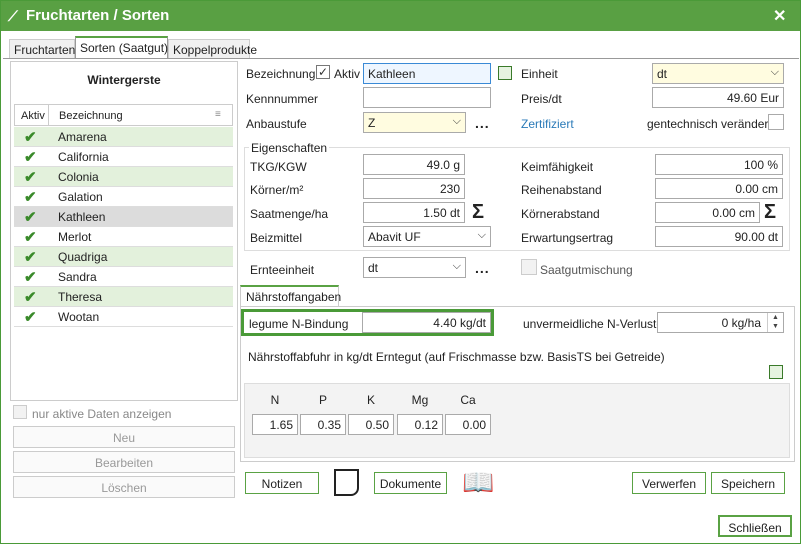 The height and width of the screenshot is (544, 801). What do you see at coordinates (123, 297) in the screenshot?
I see `list-item: ✔ Theresa` at bounding box center [123, 297].